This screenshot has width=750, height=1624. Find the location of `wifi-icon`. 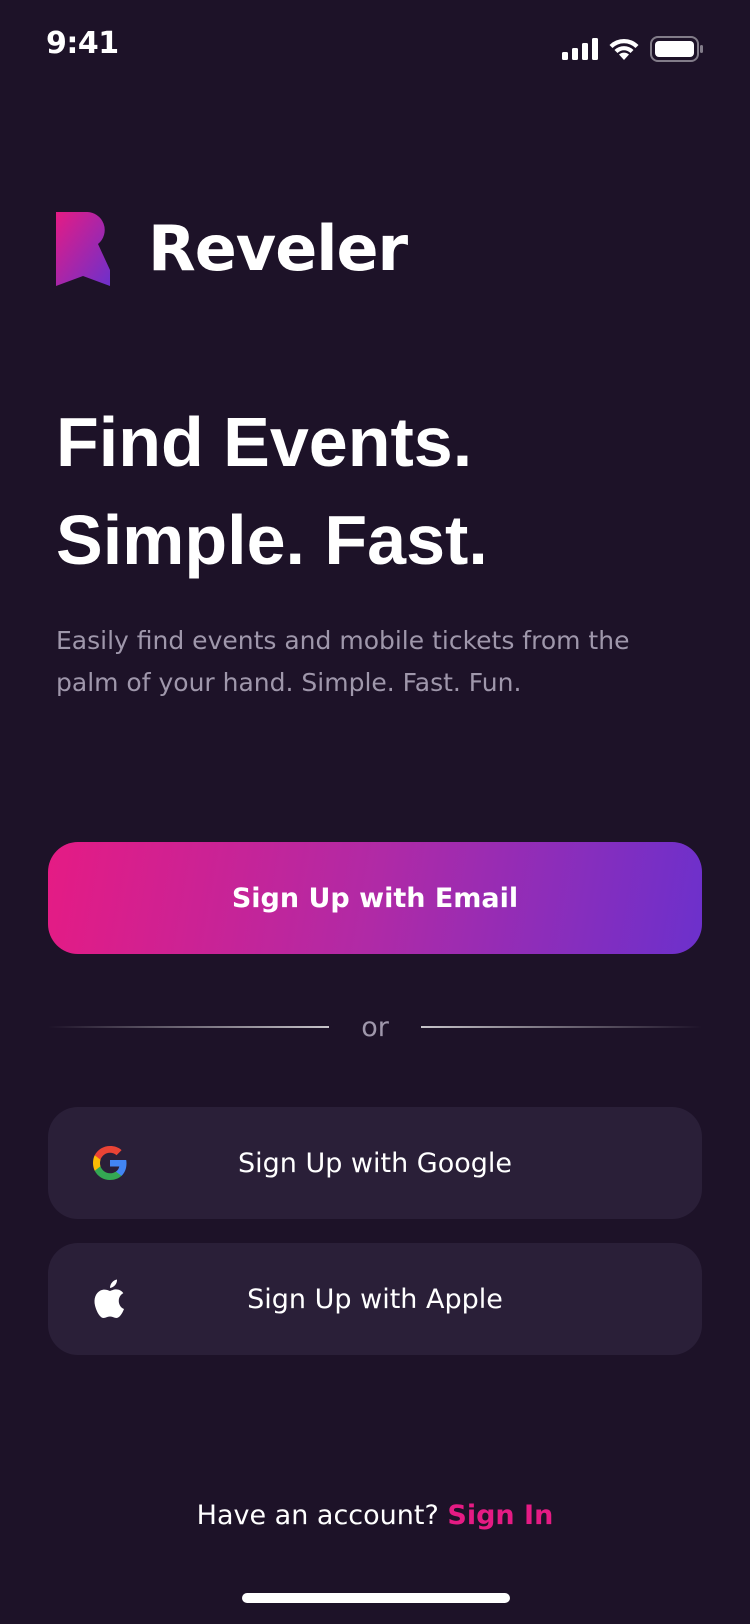

wifi-icon is located at coordinates (624, 51).